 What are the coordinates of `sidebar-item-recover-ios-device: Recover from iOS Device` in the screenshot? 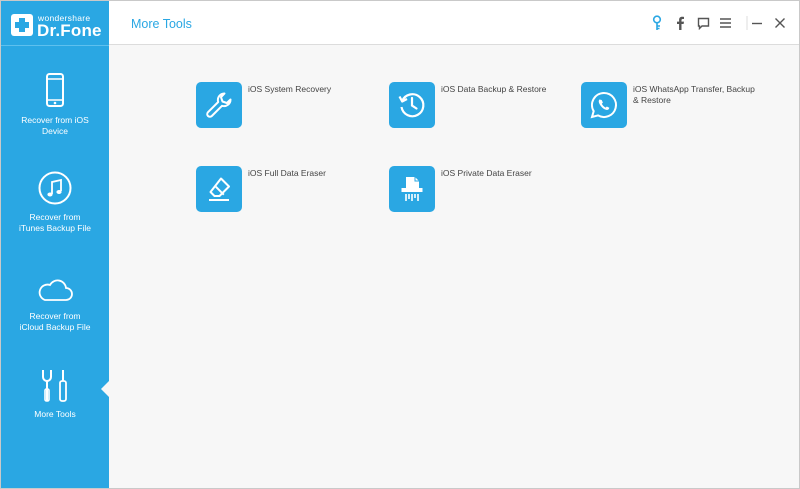 It's located at (55, 121).